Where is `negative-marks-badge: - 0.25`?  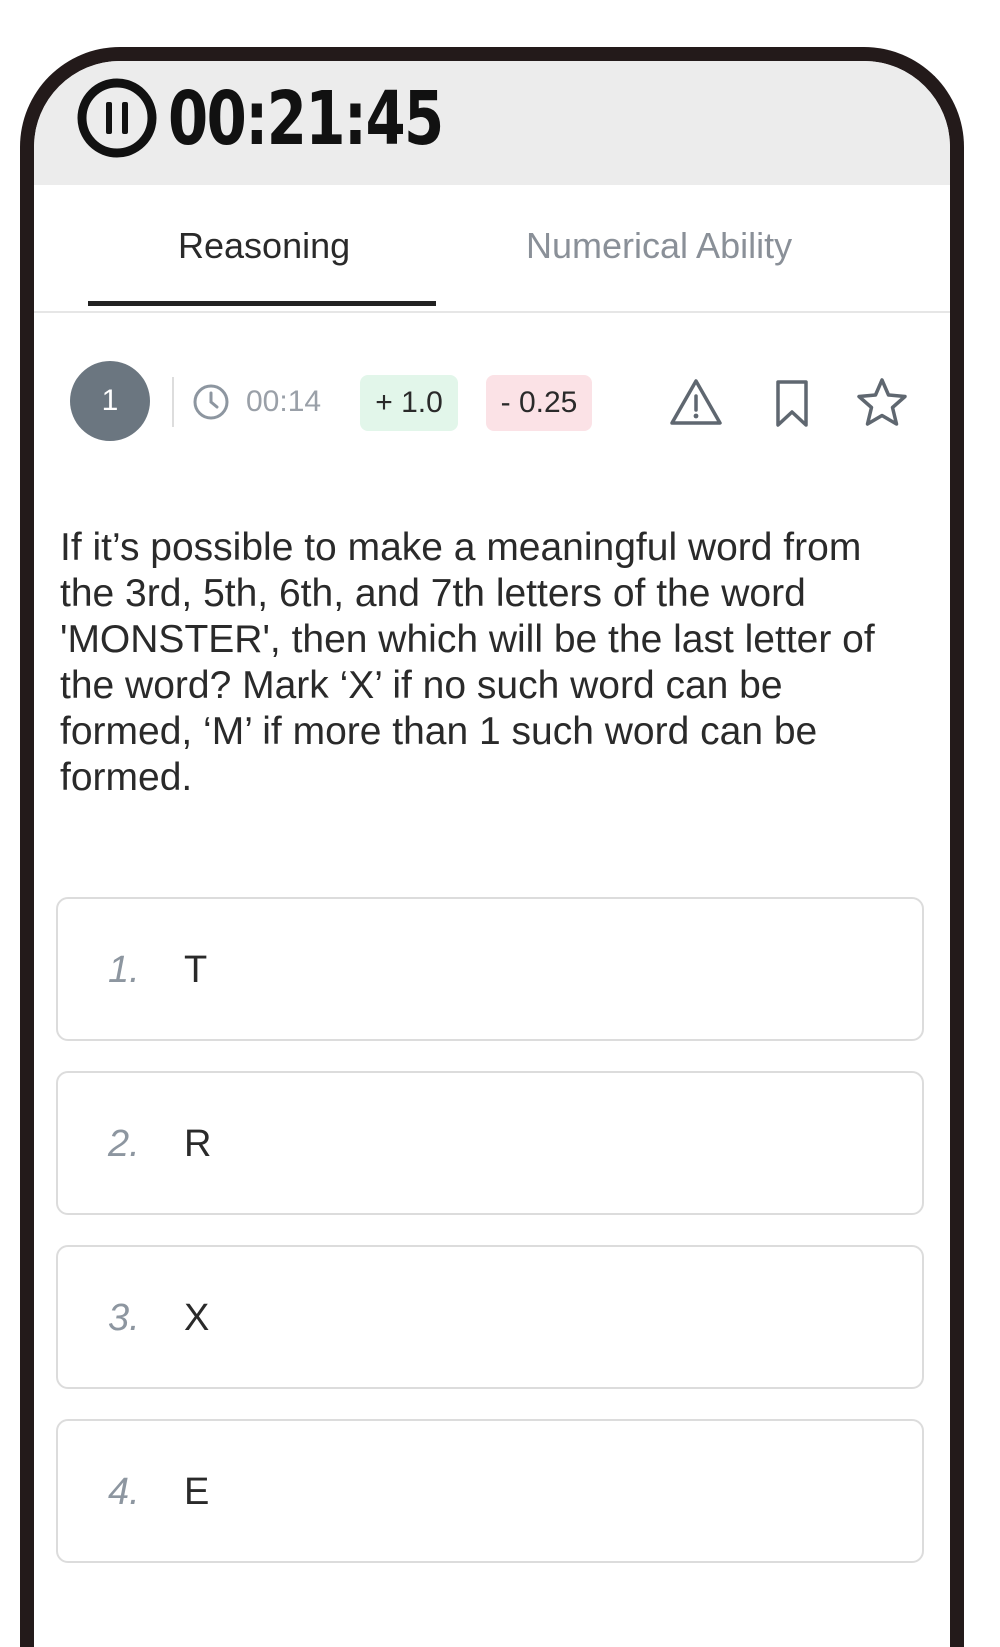 negative-marks-badge: - 0.25 is located at coordinates (539, 403).